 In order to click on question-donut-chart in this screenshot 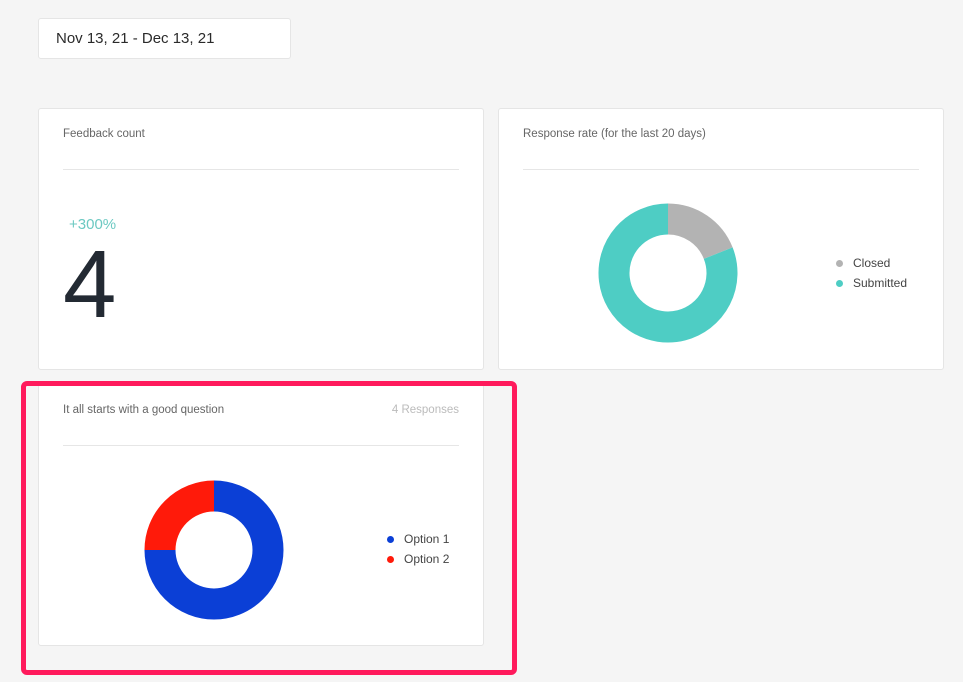, I will do `click(214, 550)`.